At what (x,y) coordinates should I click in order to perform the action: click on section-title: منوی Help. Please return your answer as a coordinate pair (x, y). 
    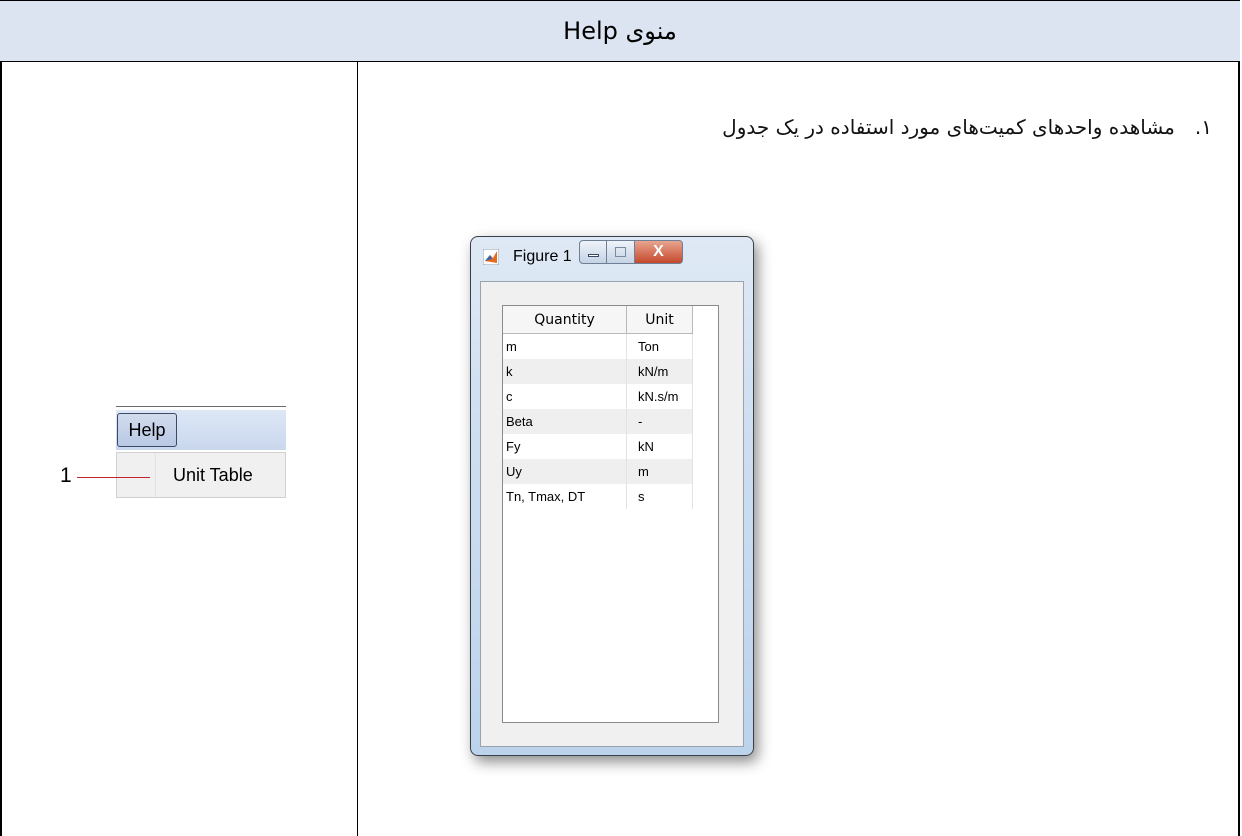
    Looking at the image, I should click on (620, 31).